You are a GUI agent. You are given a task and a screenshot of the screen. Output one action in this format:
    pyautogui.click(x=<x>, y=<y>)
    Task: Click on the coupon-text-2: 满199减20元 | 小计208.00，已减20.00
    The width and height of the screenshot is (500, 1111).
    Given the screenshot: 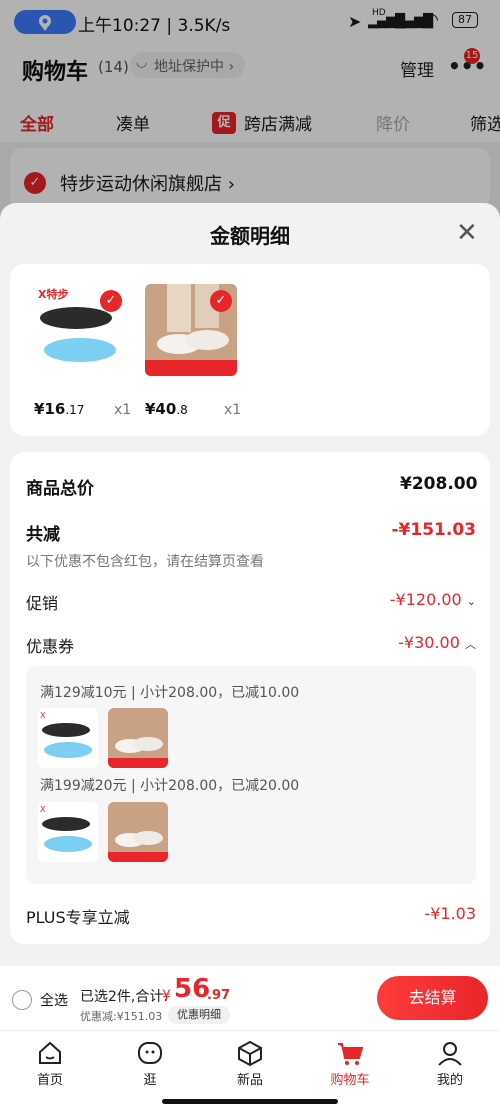 What is the action you would take?
    pyautogui.click(x=170, y=786)
    